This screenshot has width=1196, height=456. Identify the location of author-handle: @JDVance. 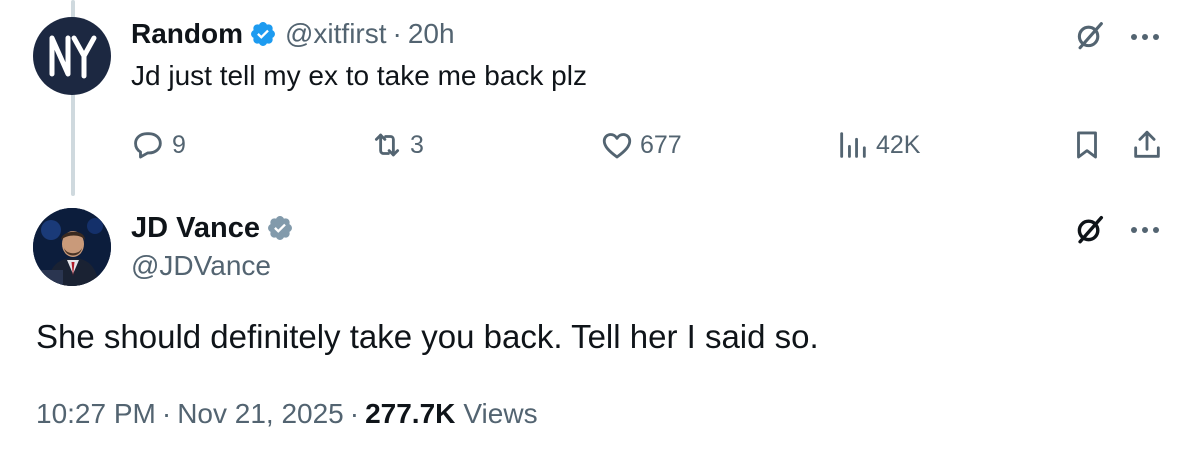
(201, 266).